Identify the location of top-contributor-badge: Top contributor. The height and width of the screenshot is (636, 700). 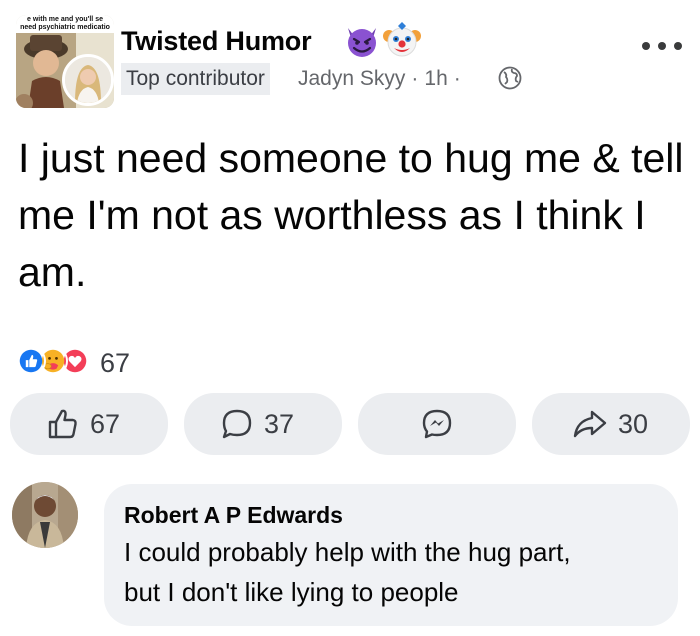
(195, 79).